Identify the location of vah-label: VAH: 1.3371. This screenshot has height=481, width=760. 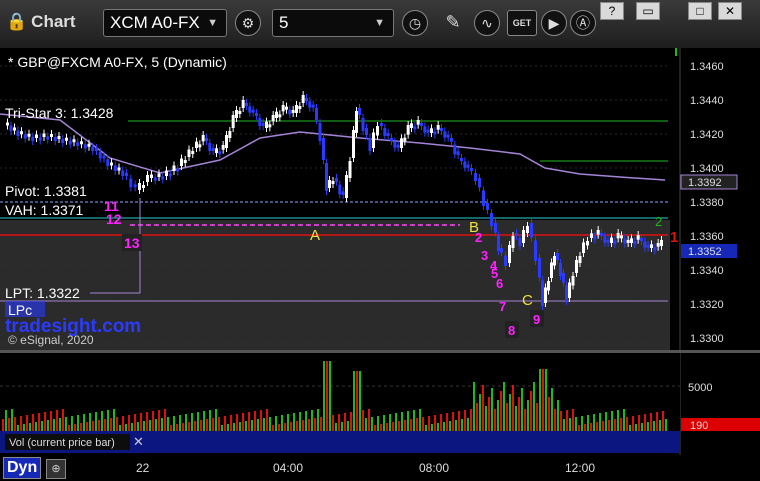
(44, 210).